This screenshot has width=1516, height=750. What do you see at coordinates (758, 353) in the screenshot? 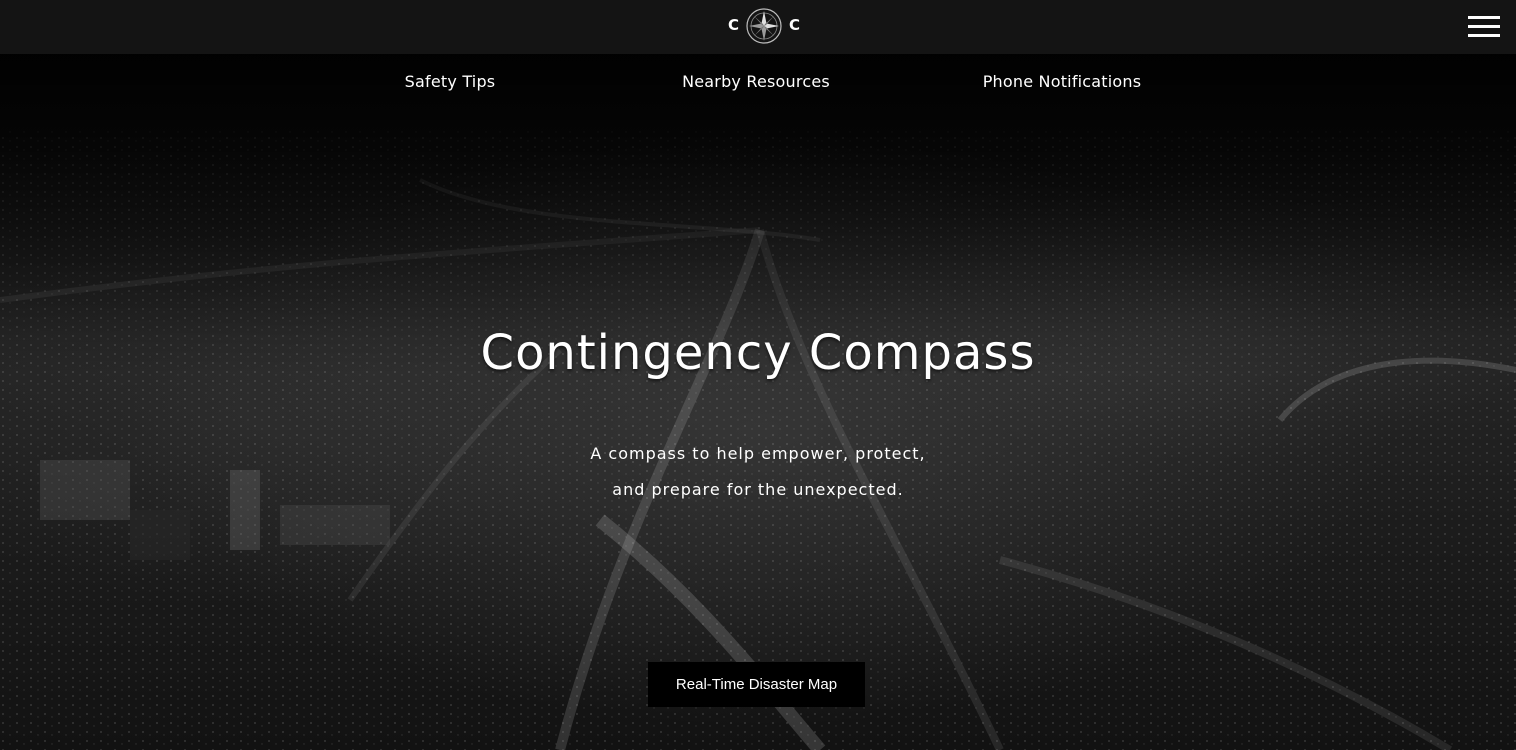
I see `hero-title: Contingency Compass` at bounding box center [758, 353].